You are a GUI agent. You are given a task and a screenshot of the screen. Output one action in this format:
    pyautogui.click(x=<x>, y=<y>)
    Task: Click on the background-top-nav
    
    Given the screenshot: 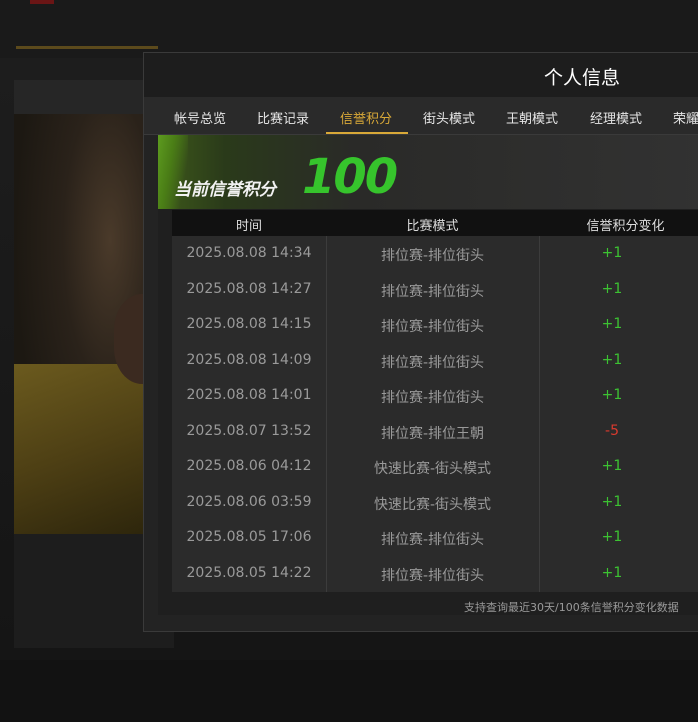 What is the action you would take?
    pyautogui.click(x=349, y=29)
    